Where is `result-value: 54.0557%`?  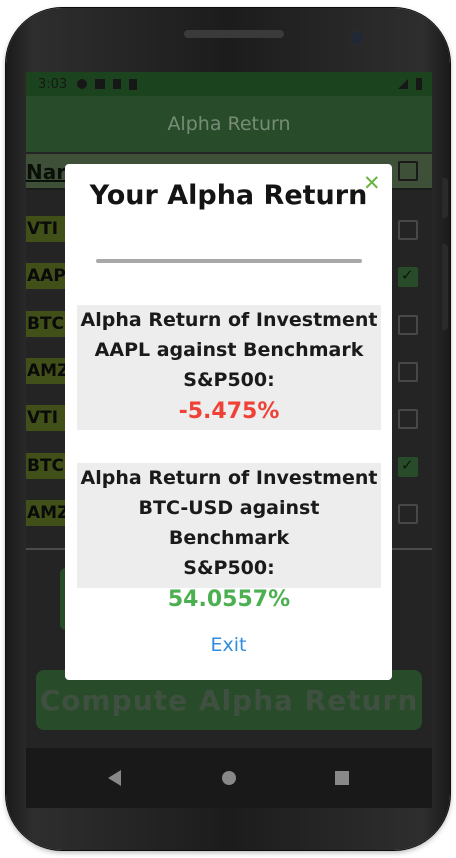
result-value: 54.0557% is located at coordinates (229, 599).